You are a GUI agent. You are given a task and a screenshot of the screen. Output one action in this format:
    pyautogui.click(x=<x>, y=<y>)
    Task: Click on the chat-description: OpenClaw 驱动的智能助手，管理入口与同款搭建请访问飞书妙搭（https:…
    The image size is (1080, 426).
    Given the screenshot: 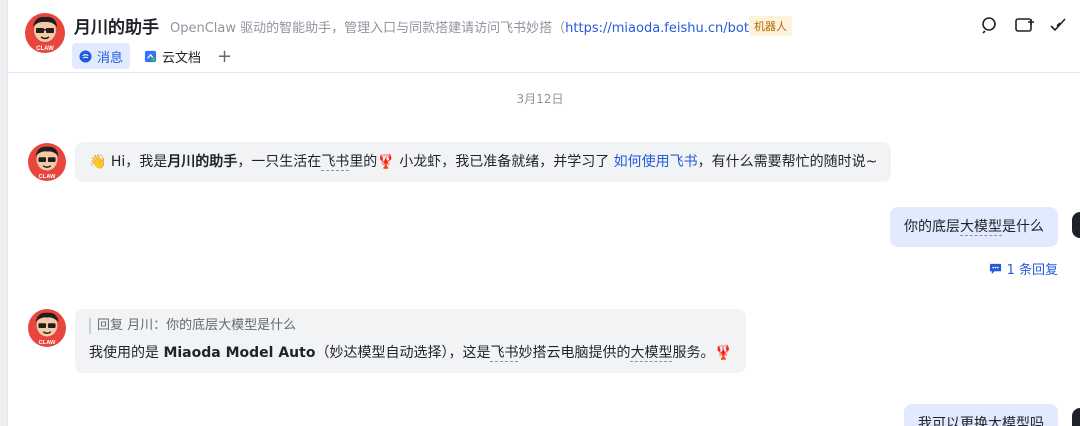 What is the action you would take?
    pyautogui.click(x=466, y=26)
    